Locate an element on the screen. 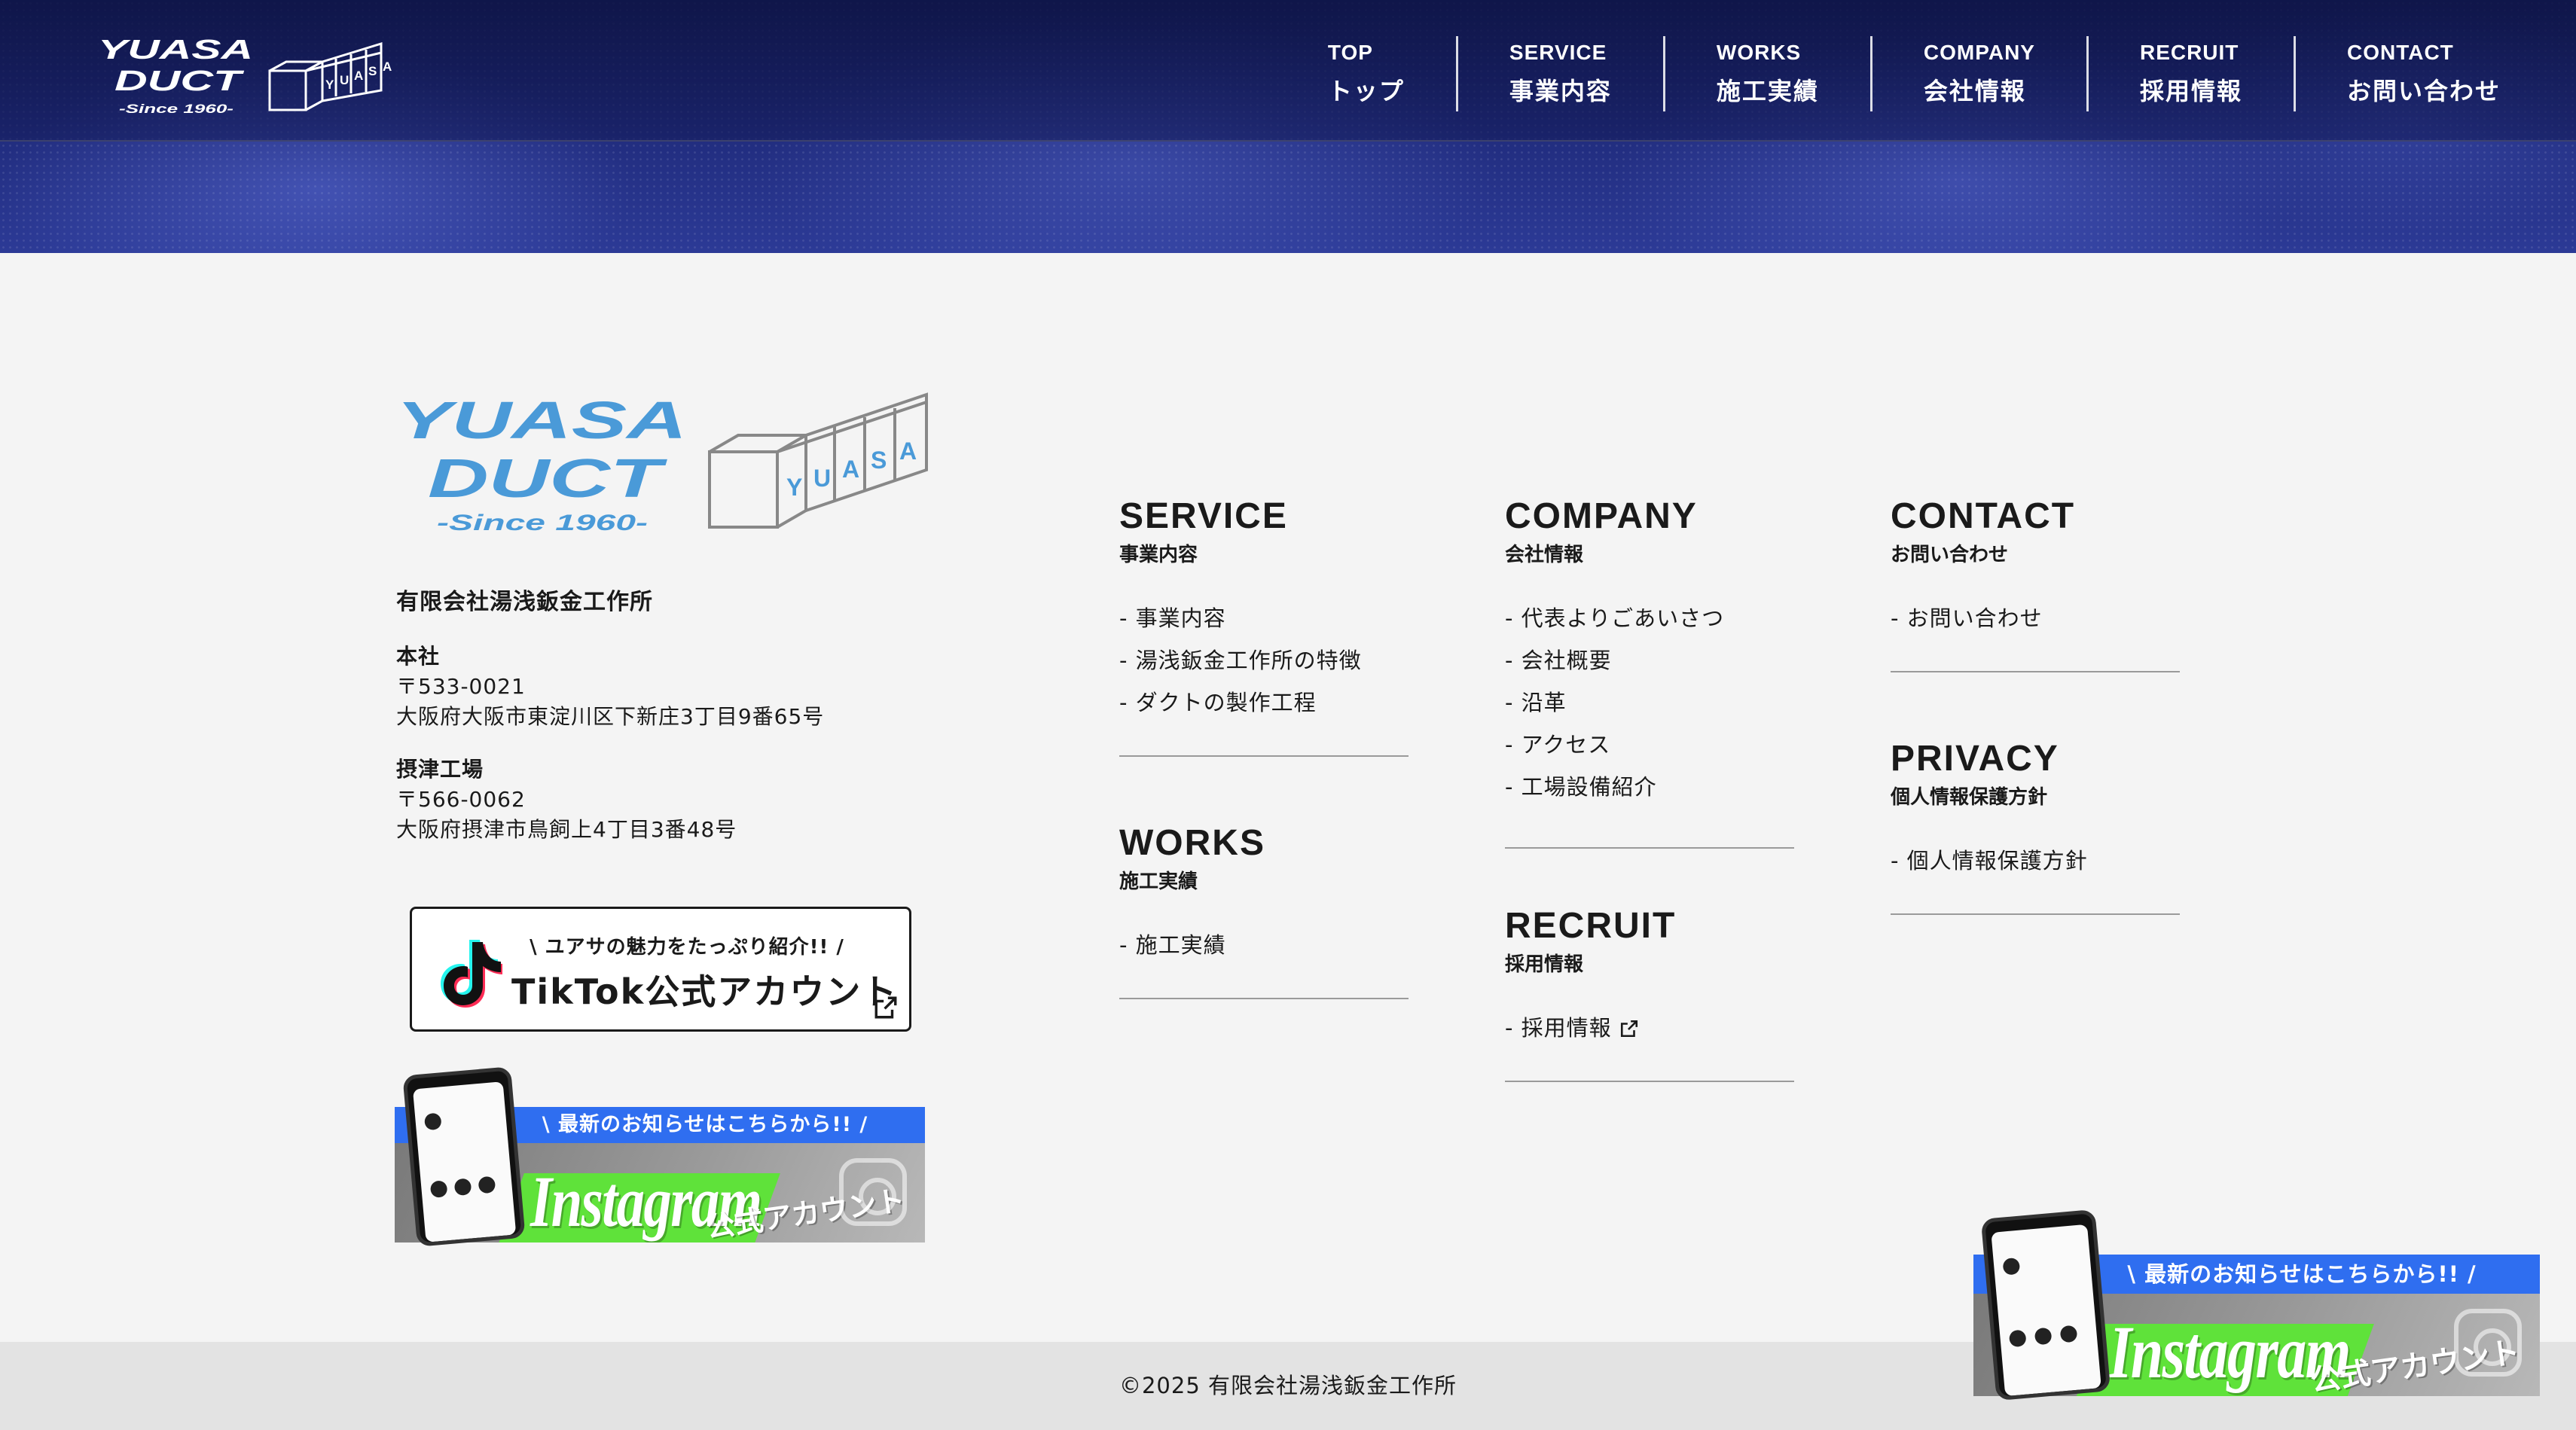  nav-service: SERVICE 事業内容 is located at coordinates (1559, 73).